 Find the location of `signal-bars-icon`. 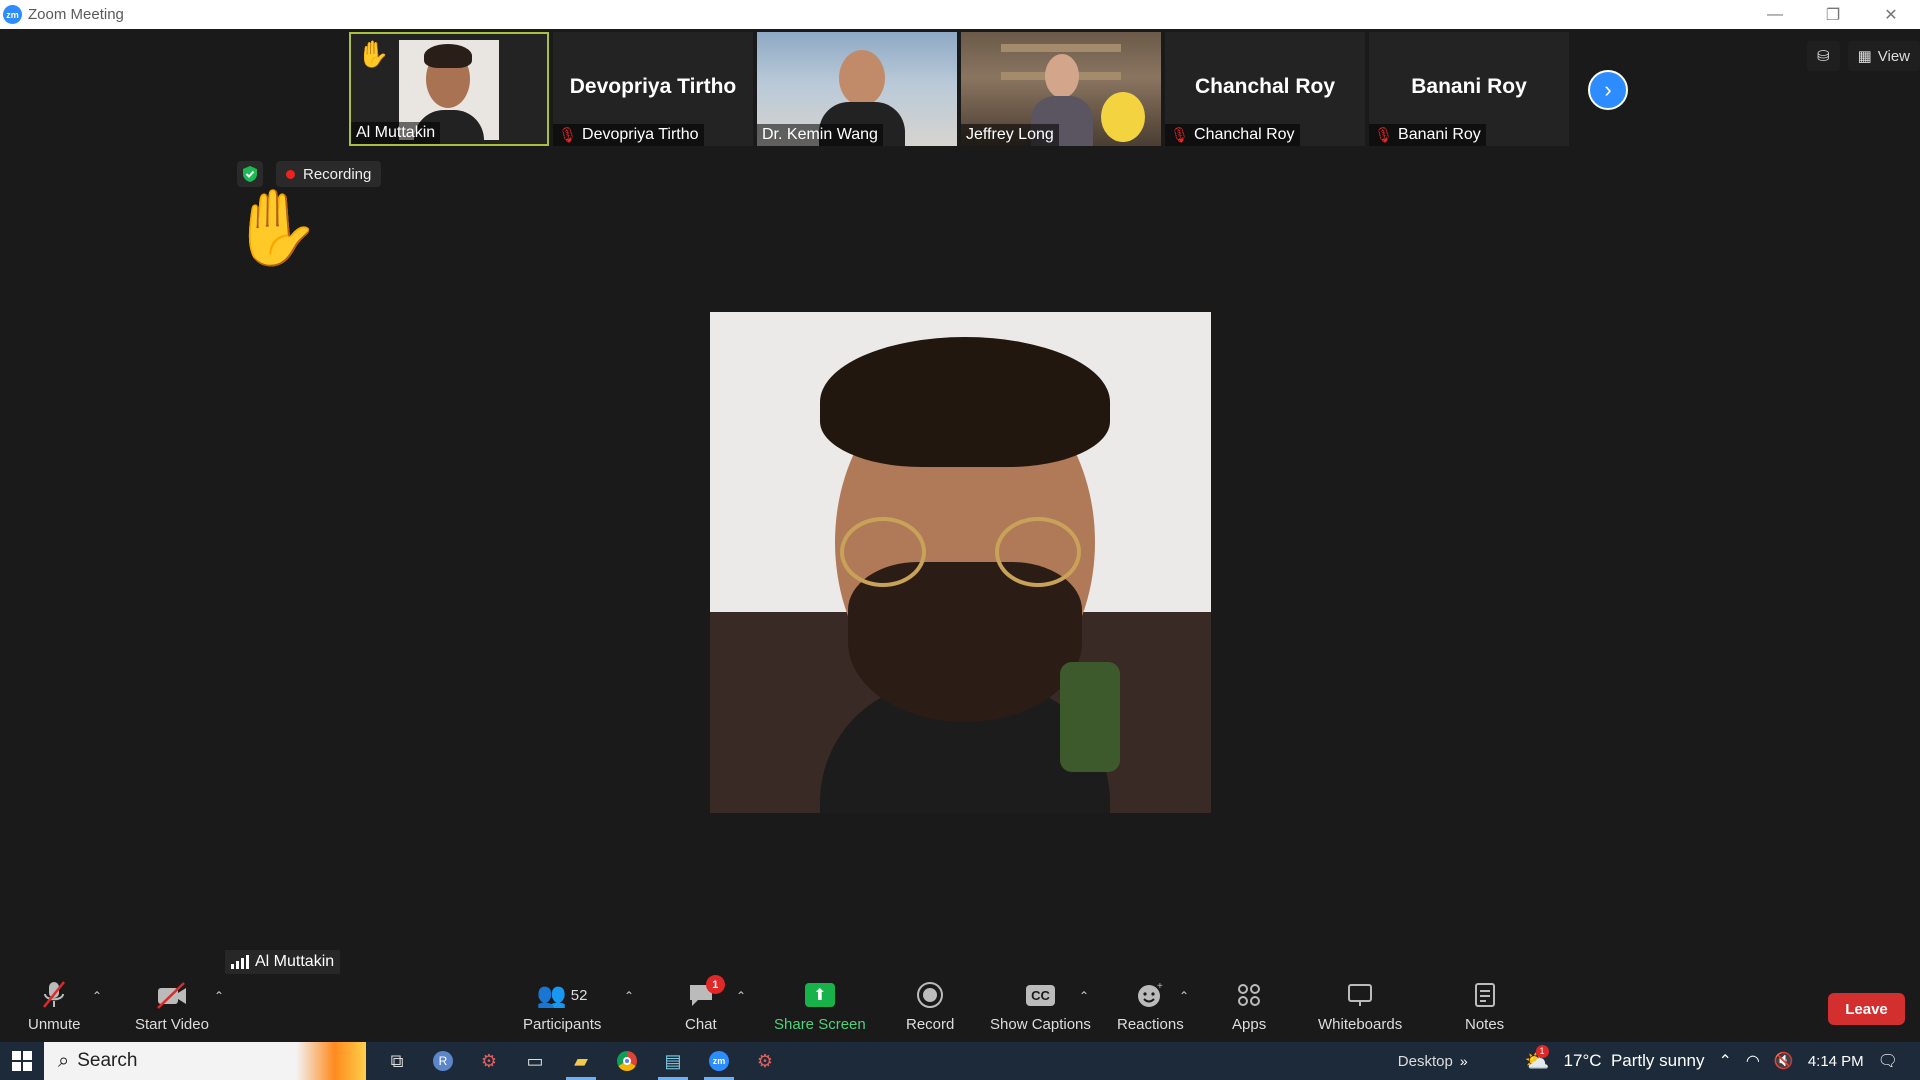

signal-bars-icon is located at coordinates (240, 962).